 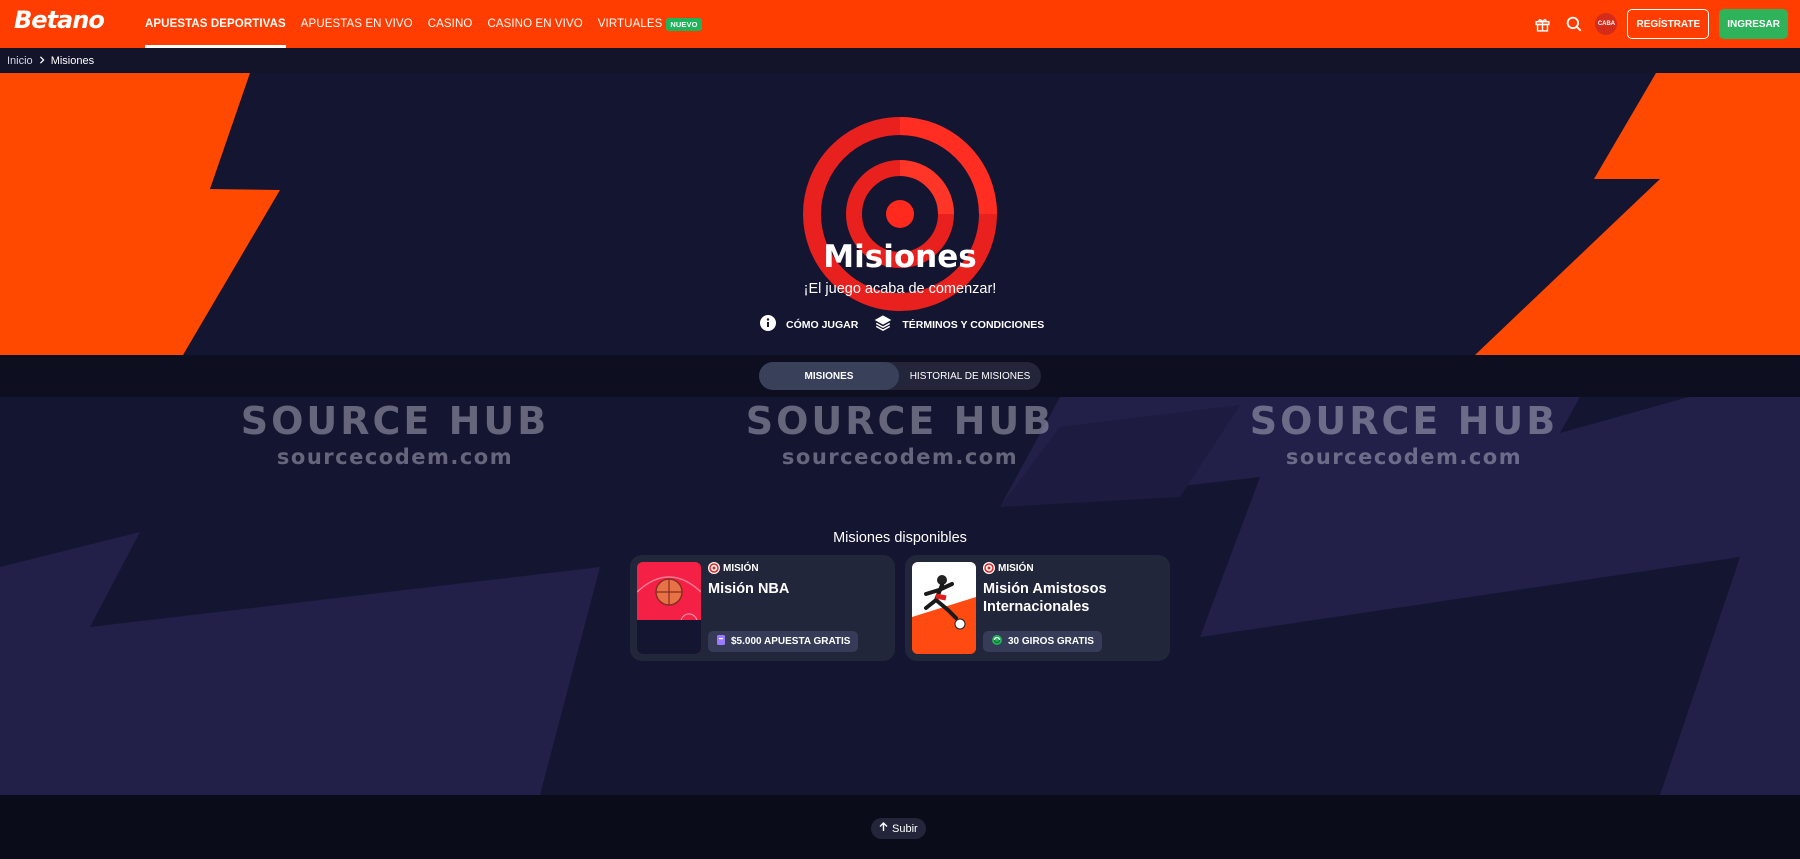 What do you see at coordinates (997, 641) in the screenshot?
I see `spin-icon` at bounding box center [997, 641].